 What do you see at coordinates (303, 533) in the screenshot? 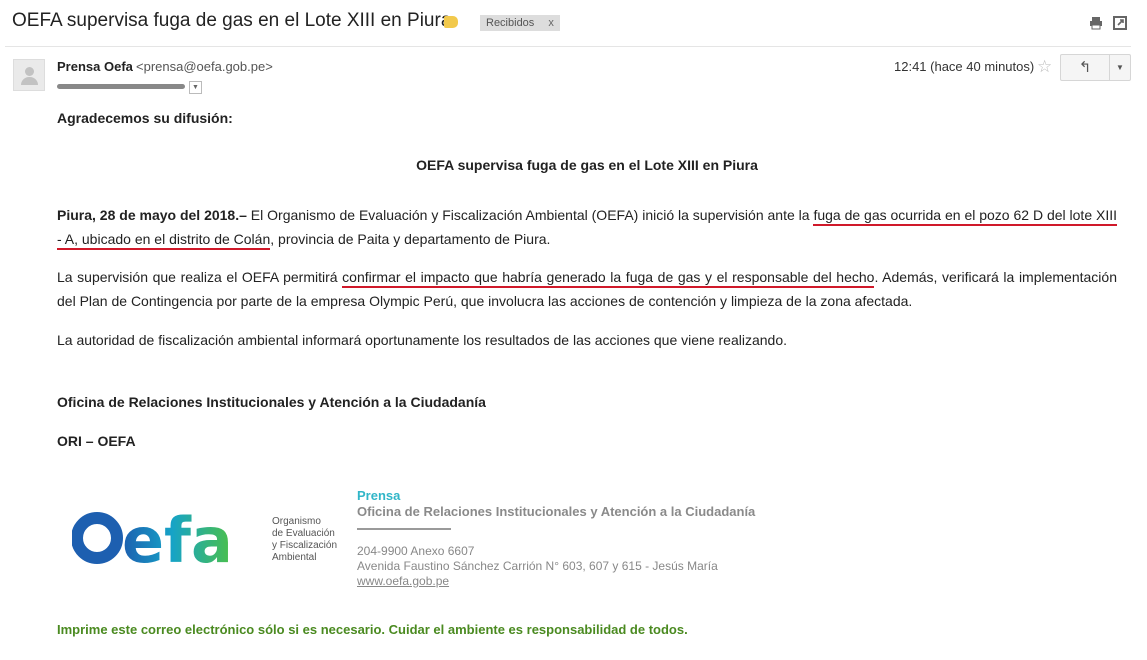
I see `logo-desc-line: de Evaluación` at bounding box center [303, 533].